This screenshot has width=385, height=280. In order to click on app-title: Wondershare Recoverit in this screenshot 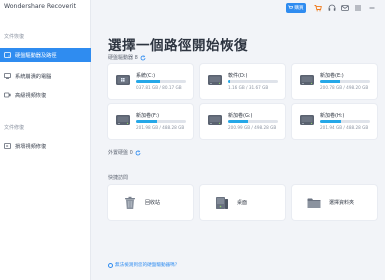, I will do `click(40, 6)`.